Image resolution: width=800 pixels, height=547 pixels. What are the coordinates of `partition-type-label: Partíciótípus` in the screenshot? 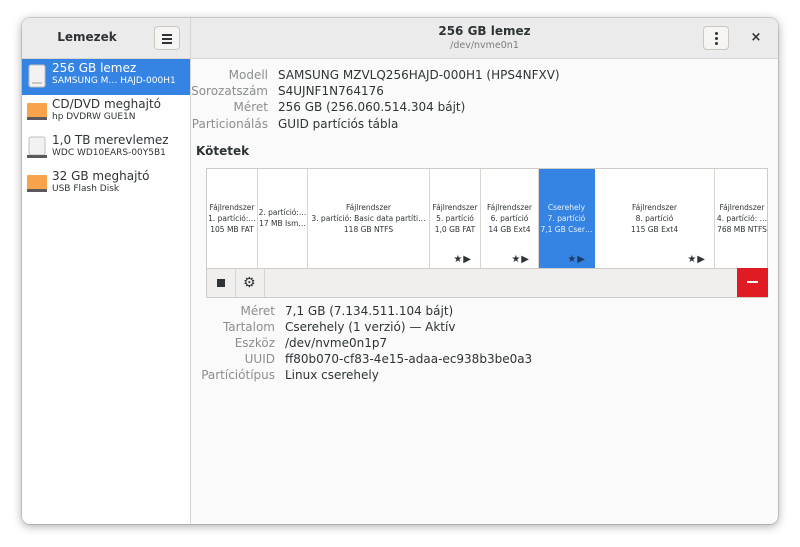 It's located at (238, 375).